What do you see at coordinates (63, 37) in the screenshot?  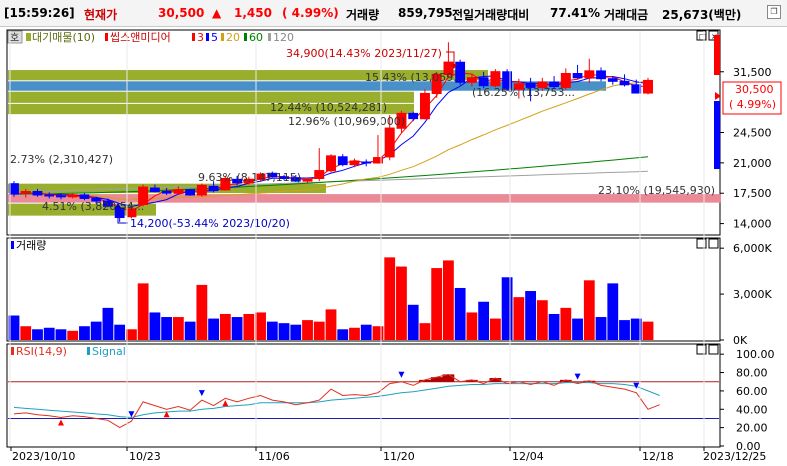 I see `market-profile-legend: 대기매물(10)` at bounding box center [63, 37].